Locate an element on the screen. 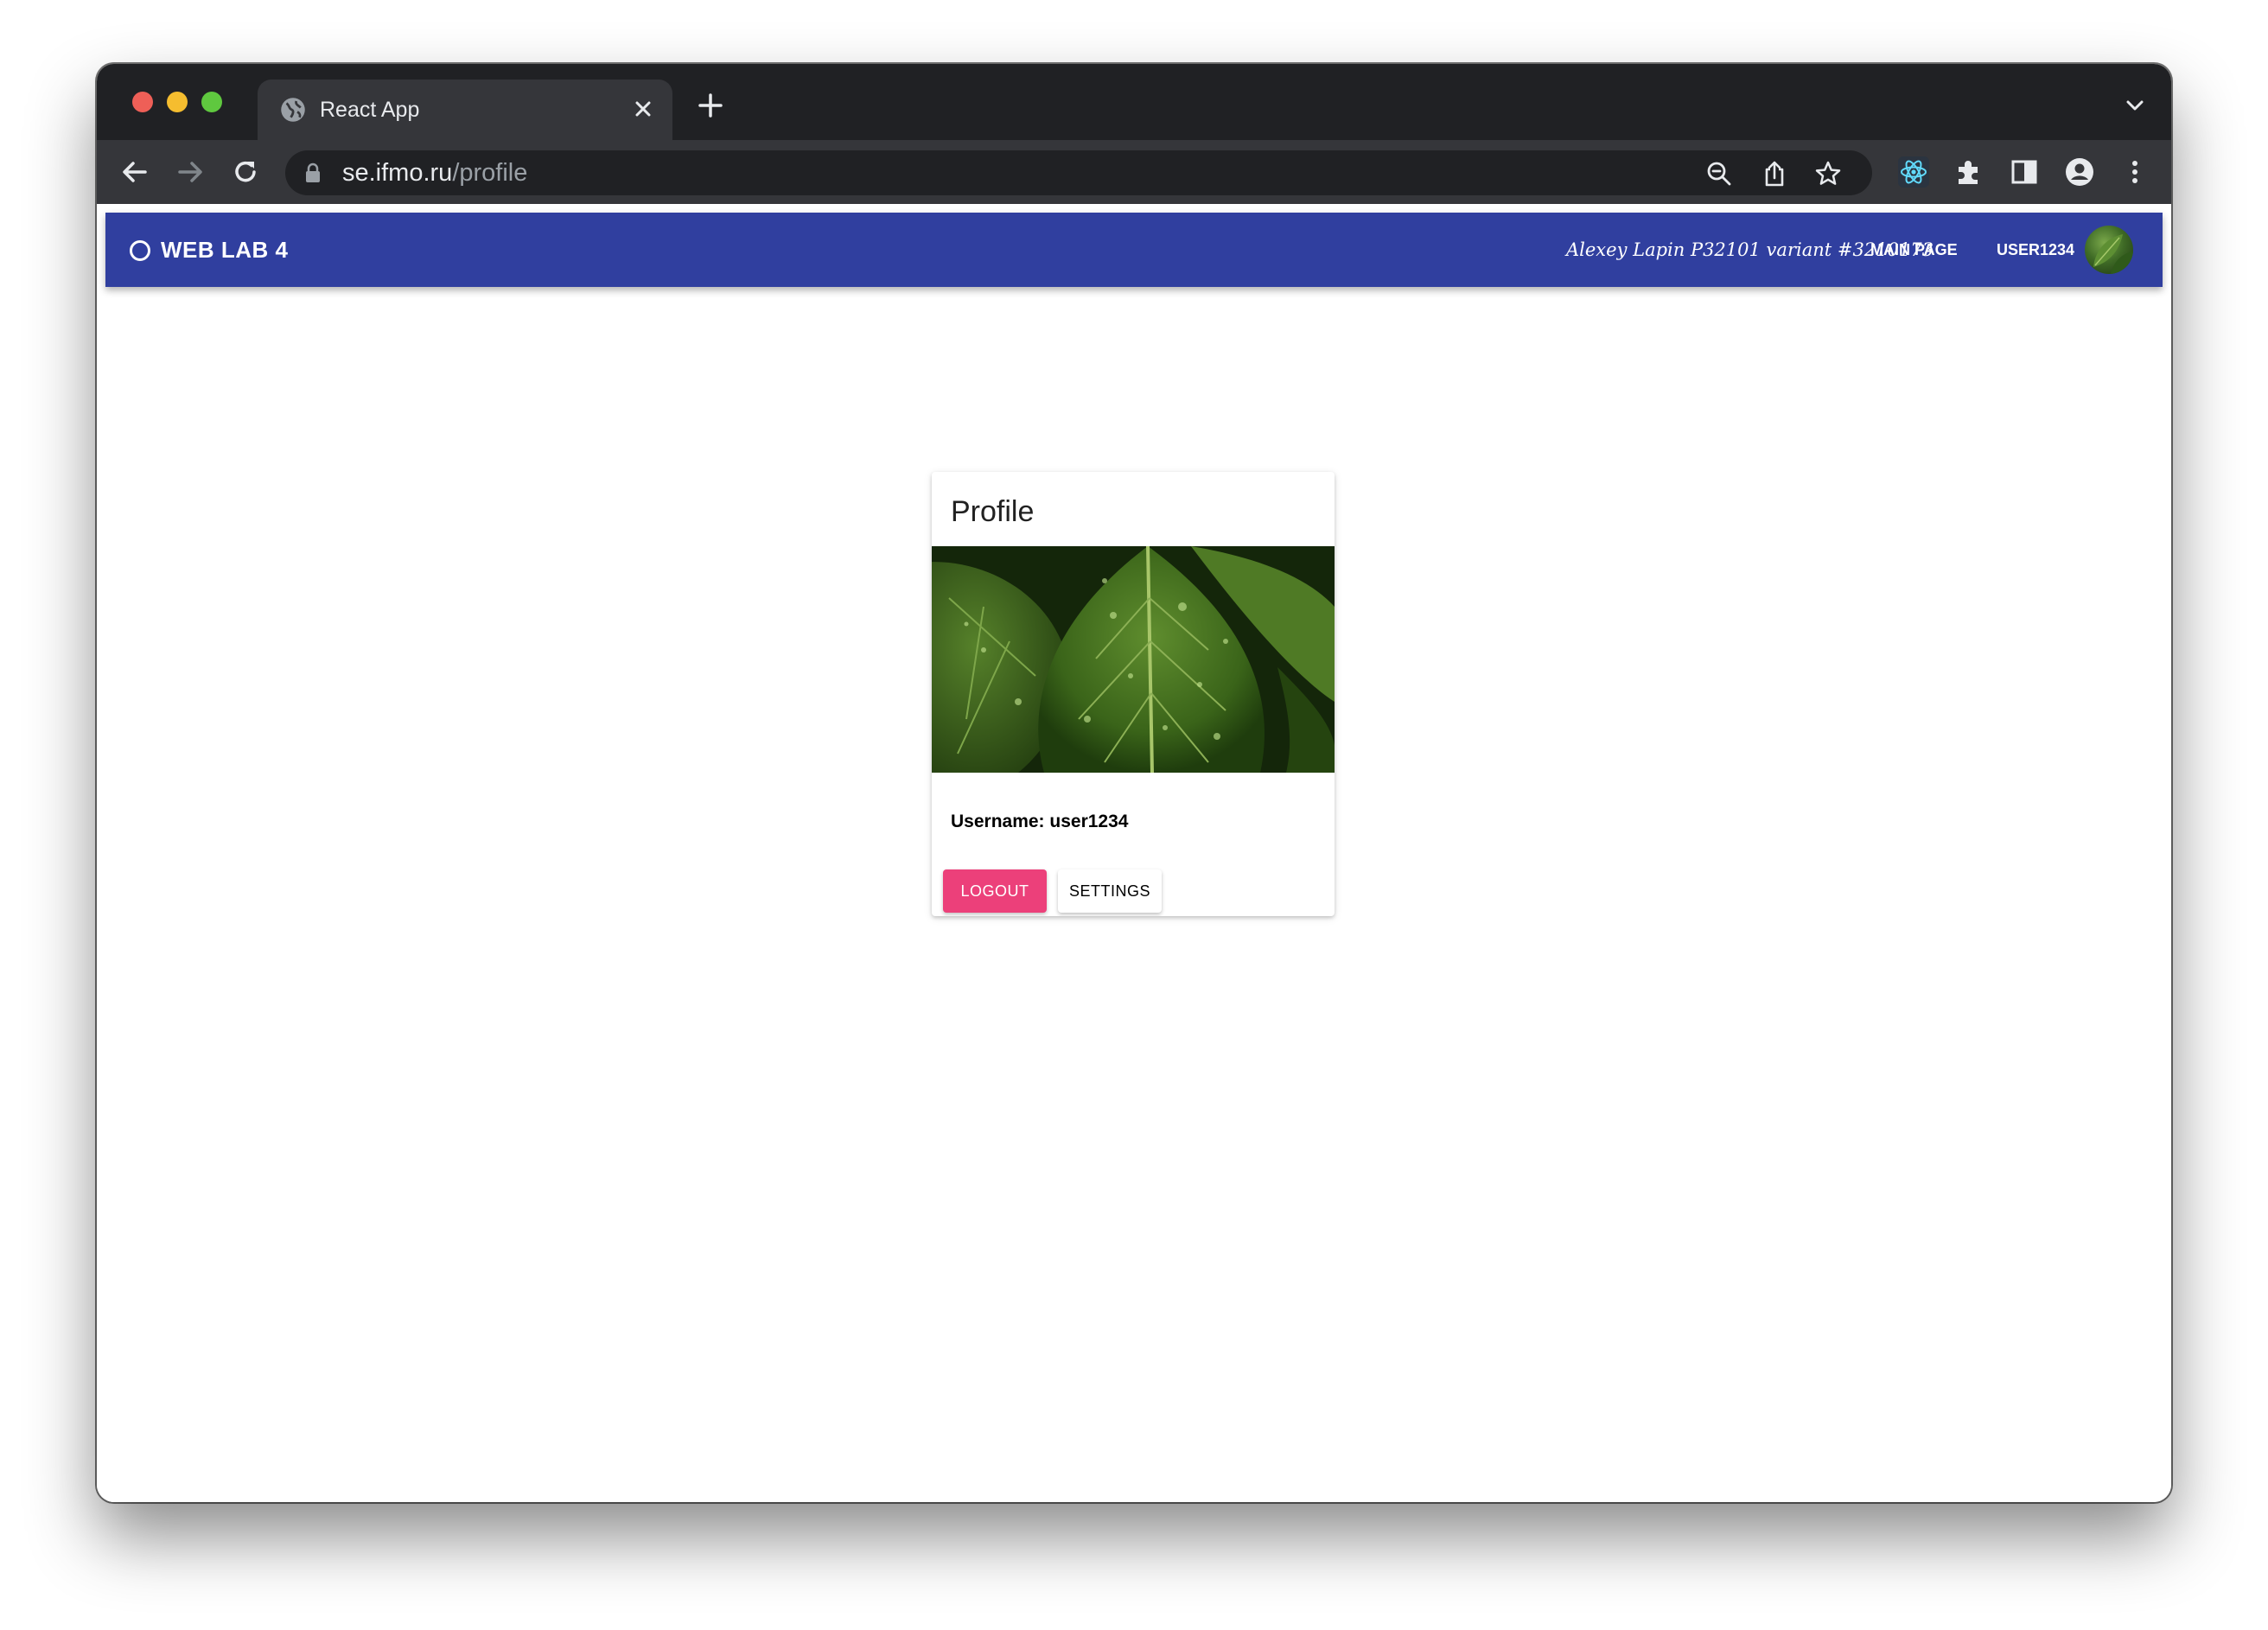 This screenshot has width=2268, height=1630. react-devtools-icon is located at coordinates (1913, 172).